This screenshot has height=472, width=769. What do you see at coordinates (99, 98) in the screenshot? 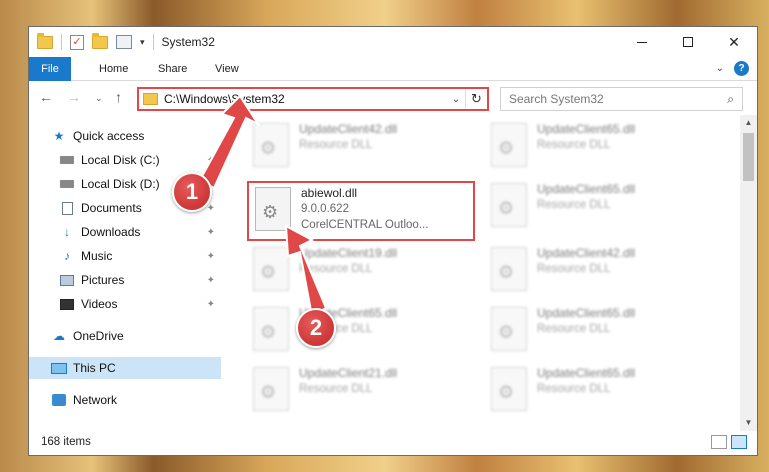
I see `recent-locations-icon: ⌄` at bounding box center [99, 98].